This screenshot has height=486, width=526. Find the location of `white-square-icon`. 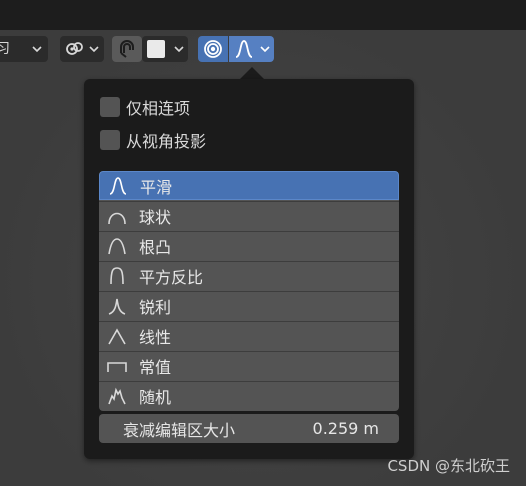

white-square-icon is located at coordinates (156, 49).